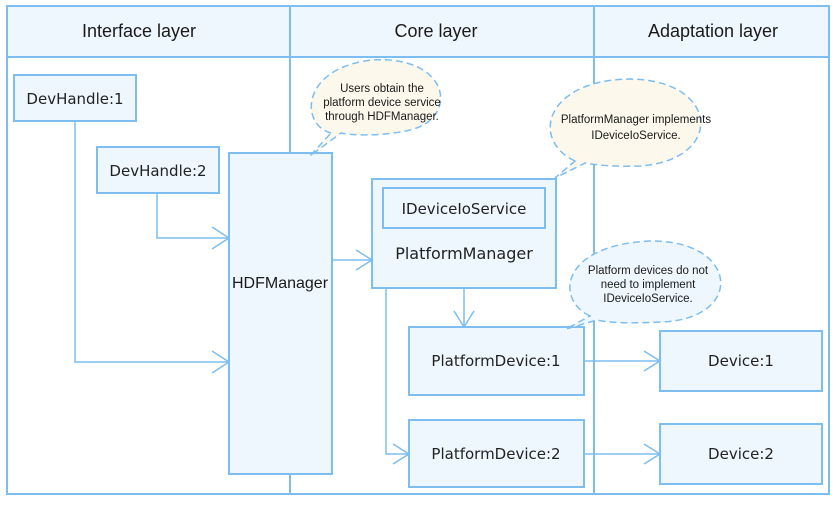 The height and width of the screenshot is (505, 839). Describe the element at coordinates (435, 31) in the screenshot. I see `header-core-layer: Core layer` at that location.